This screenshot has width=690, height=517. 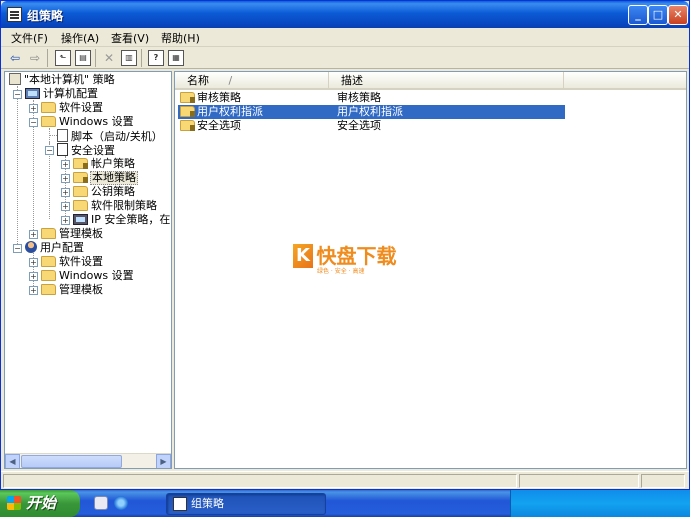 What do you see at coordinates (109, 58) in the screenshot?
I see `delete-icon: ✕` at bounding box center [109, 58].